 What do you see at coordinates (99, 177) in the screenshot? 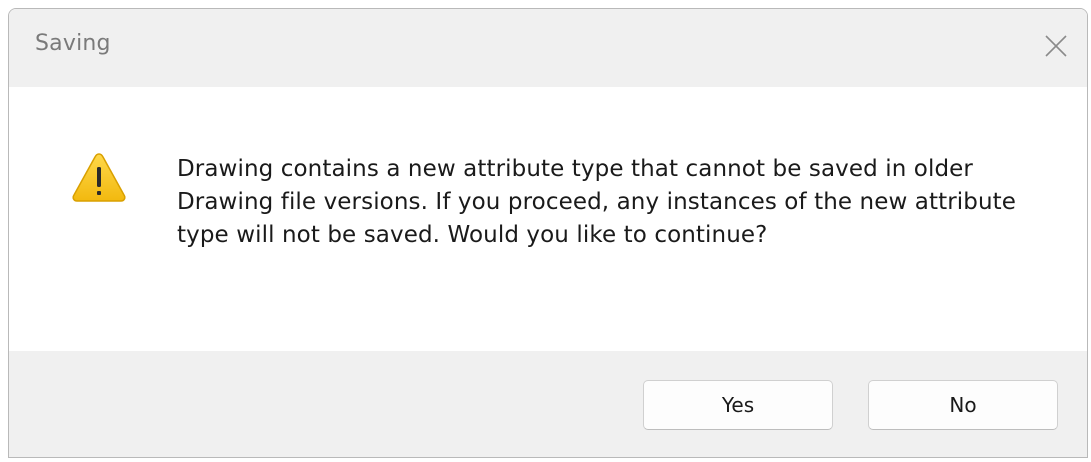
I see `warning-icon` at bounding box center [99, 177].